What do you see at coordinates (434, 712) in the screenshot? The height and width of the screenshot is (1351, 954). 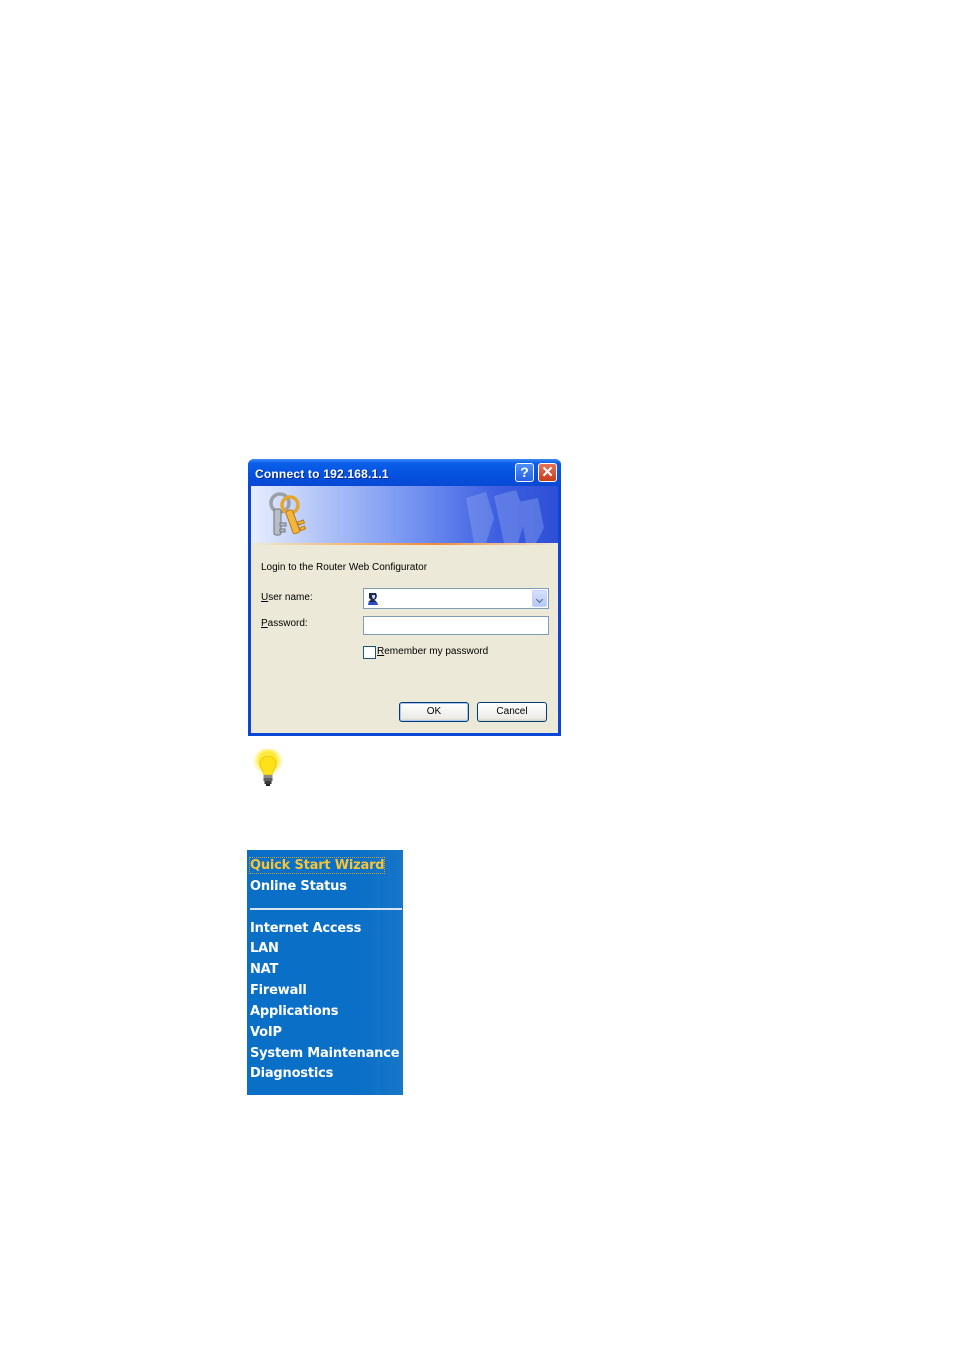 I see `ok-button: OK` at bounding box center [434, 712].